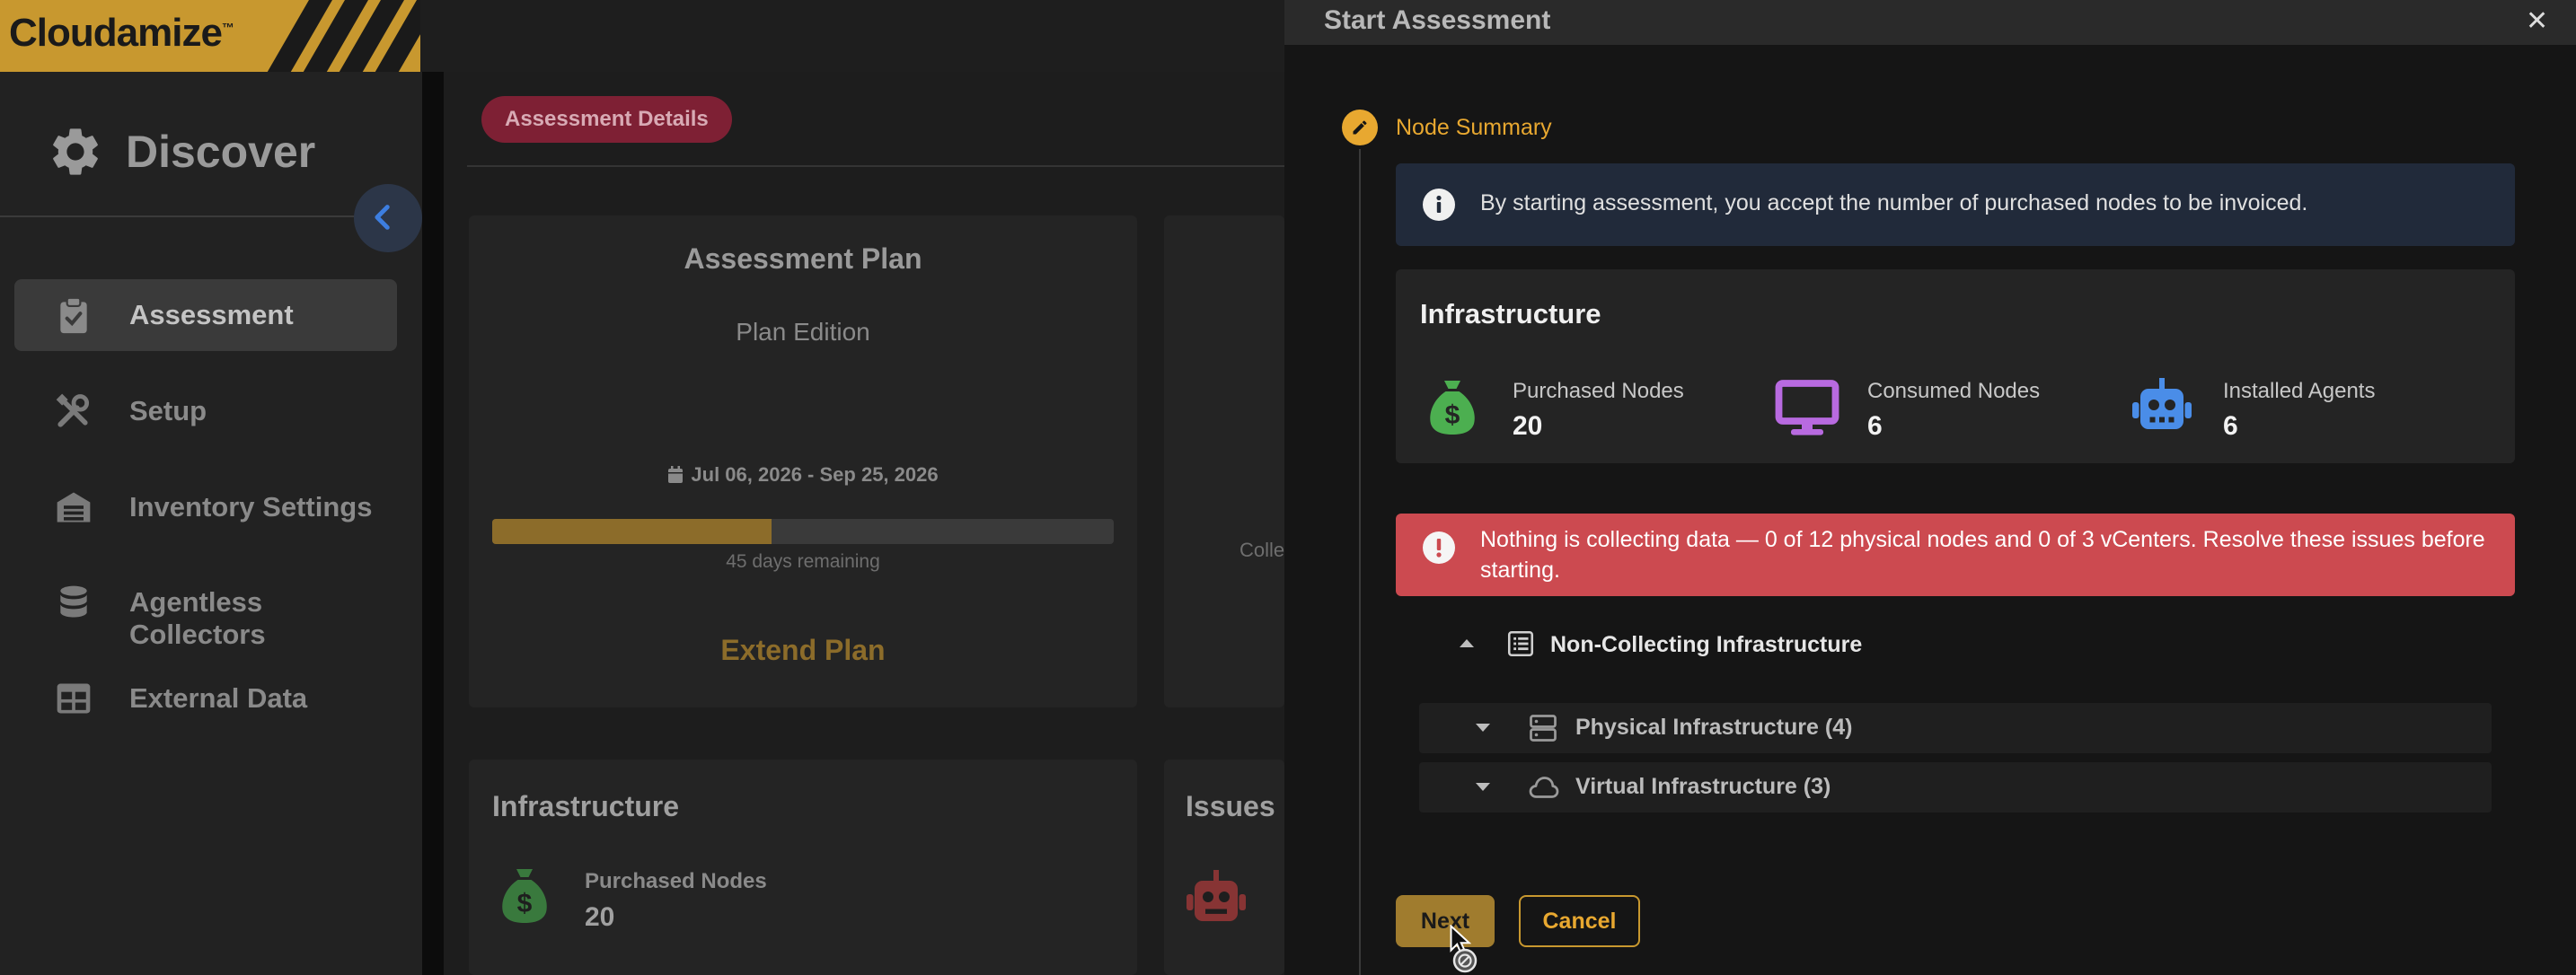 The width and height of the screenshot is (2576, 975). I want to click on collapse-sidebar-button, so click(388, 218).